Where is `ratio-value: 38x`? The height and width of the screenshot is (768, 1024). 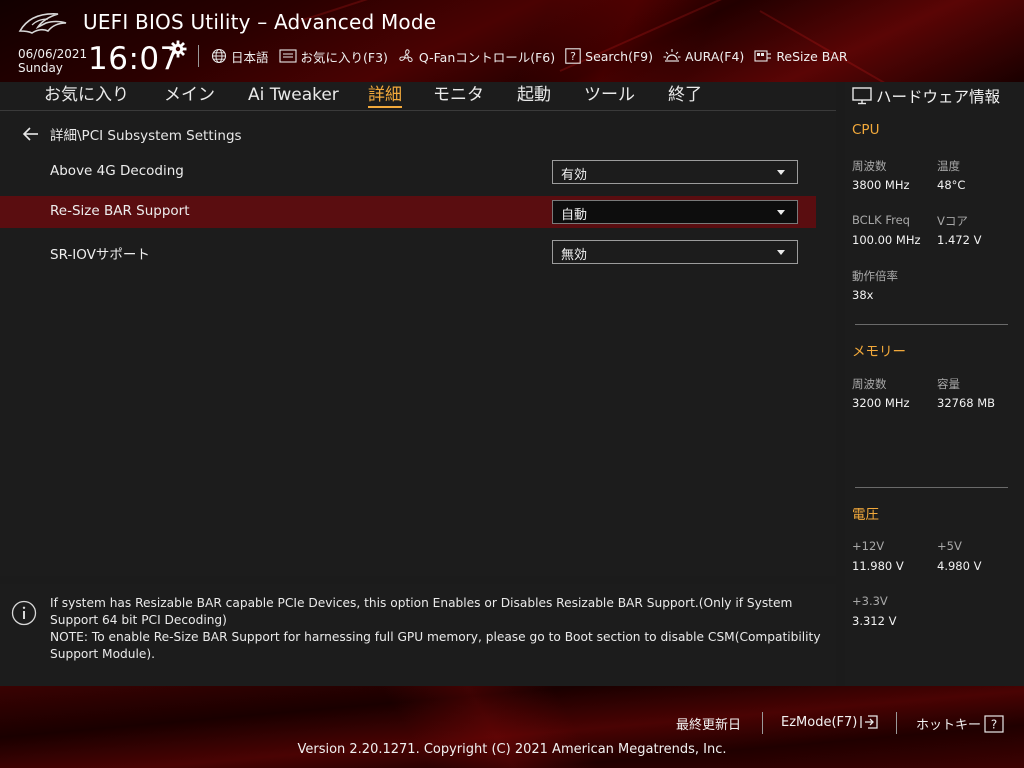
ratio-value: 38x is located at coordinates (863, 295).